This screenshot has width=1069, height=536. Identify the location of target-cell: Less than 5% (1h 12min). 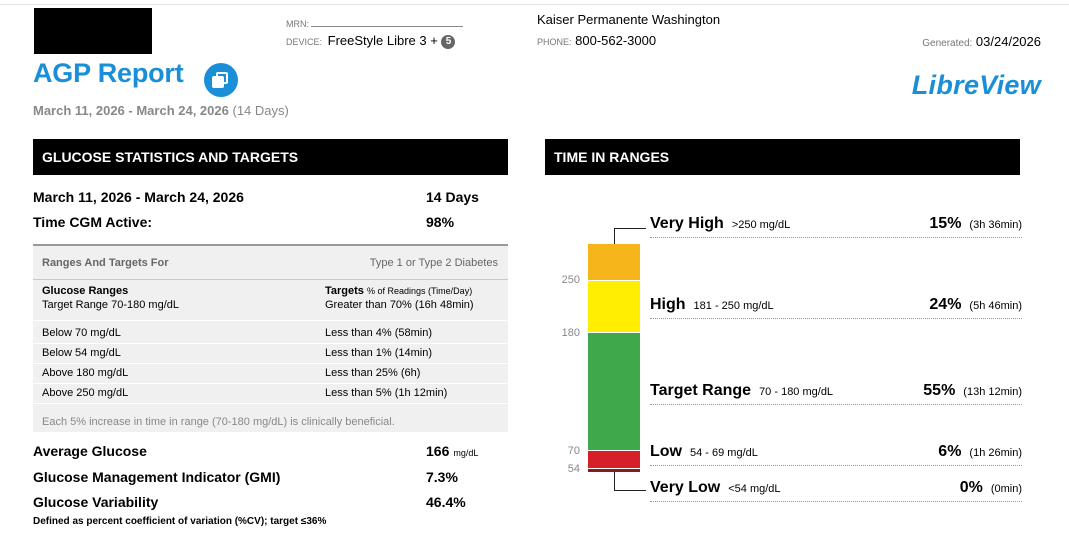
(386, 393).